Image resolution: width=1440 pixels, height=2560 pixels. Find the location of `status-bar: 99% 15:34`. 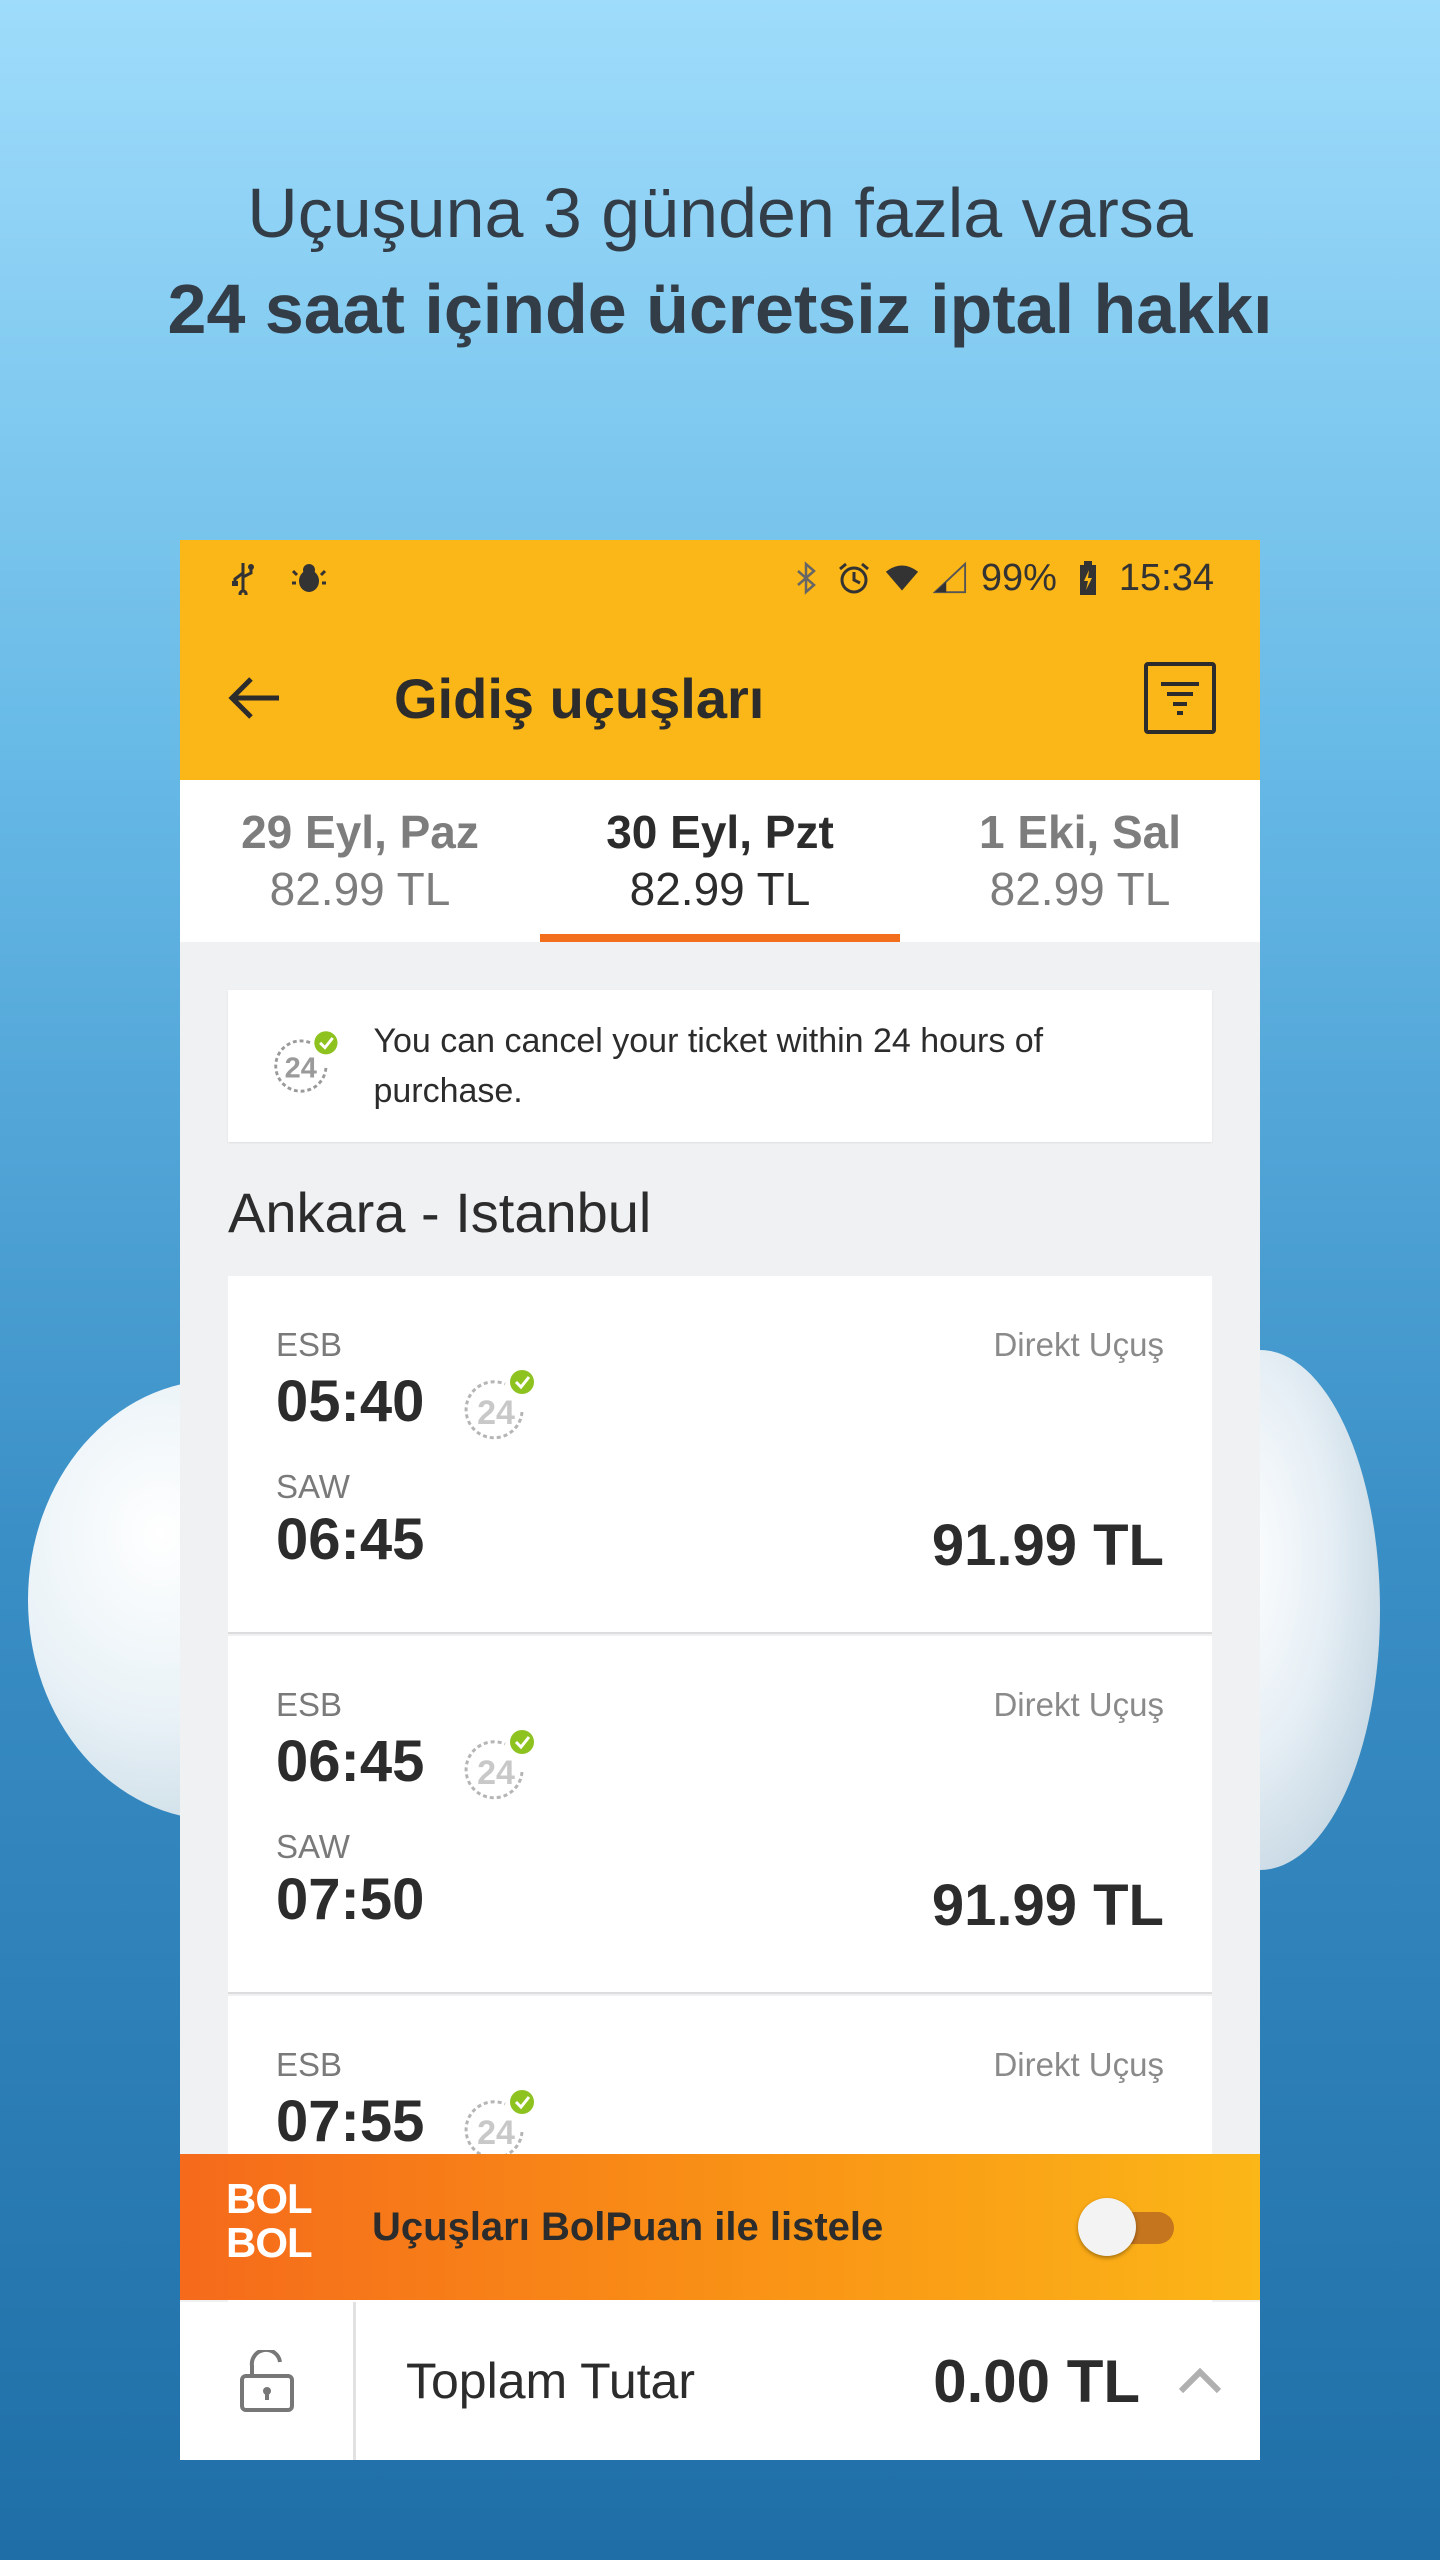

status-bar: 99% 15:34 is located at coordinates (720, 578).